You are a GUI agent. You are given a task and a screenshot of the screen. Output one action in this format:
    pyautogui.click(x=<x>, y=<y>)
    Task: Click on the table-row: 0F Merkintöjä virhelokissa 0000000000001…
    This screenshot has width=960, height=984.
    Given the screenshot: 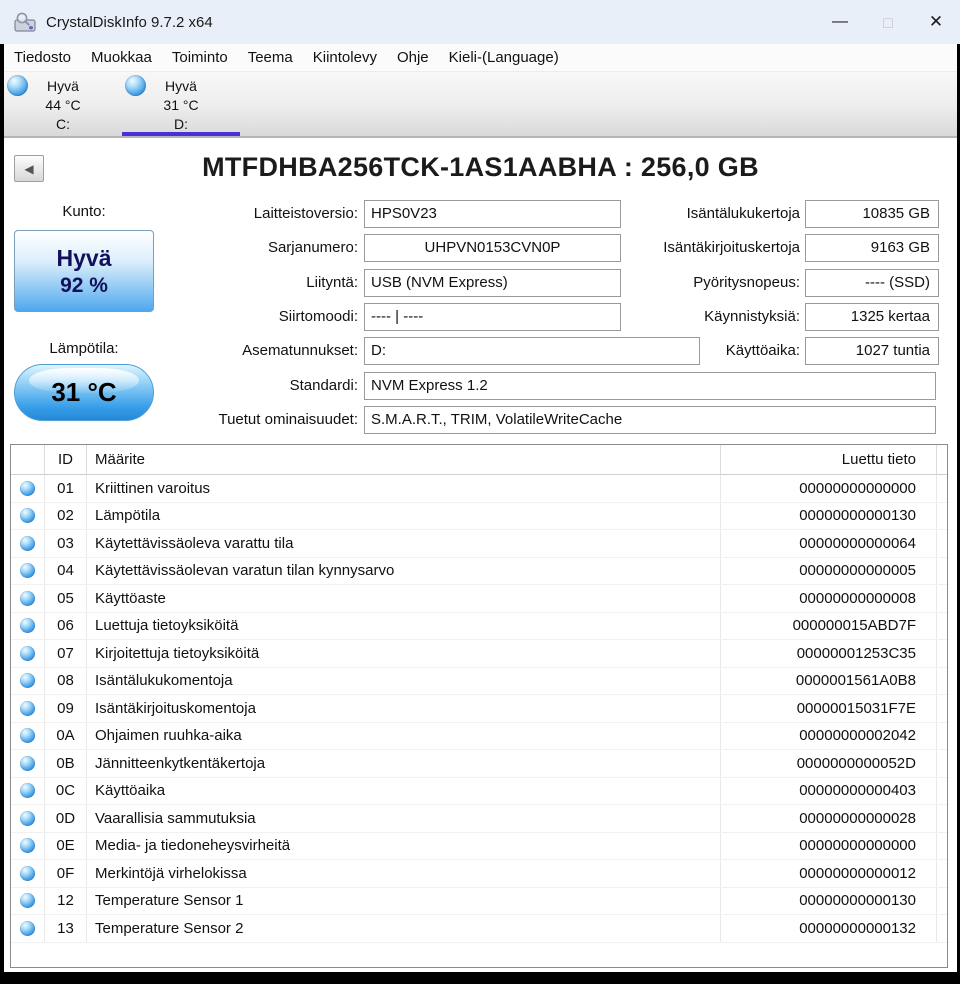 What is the action you would take?
    pyautogui.click(x=479, y=874)
    